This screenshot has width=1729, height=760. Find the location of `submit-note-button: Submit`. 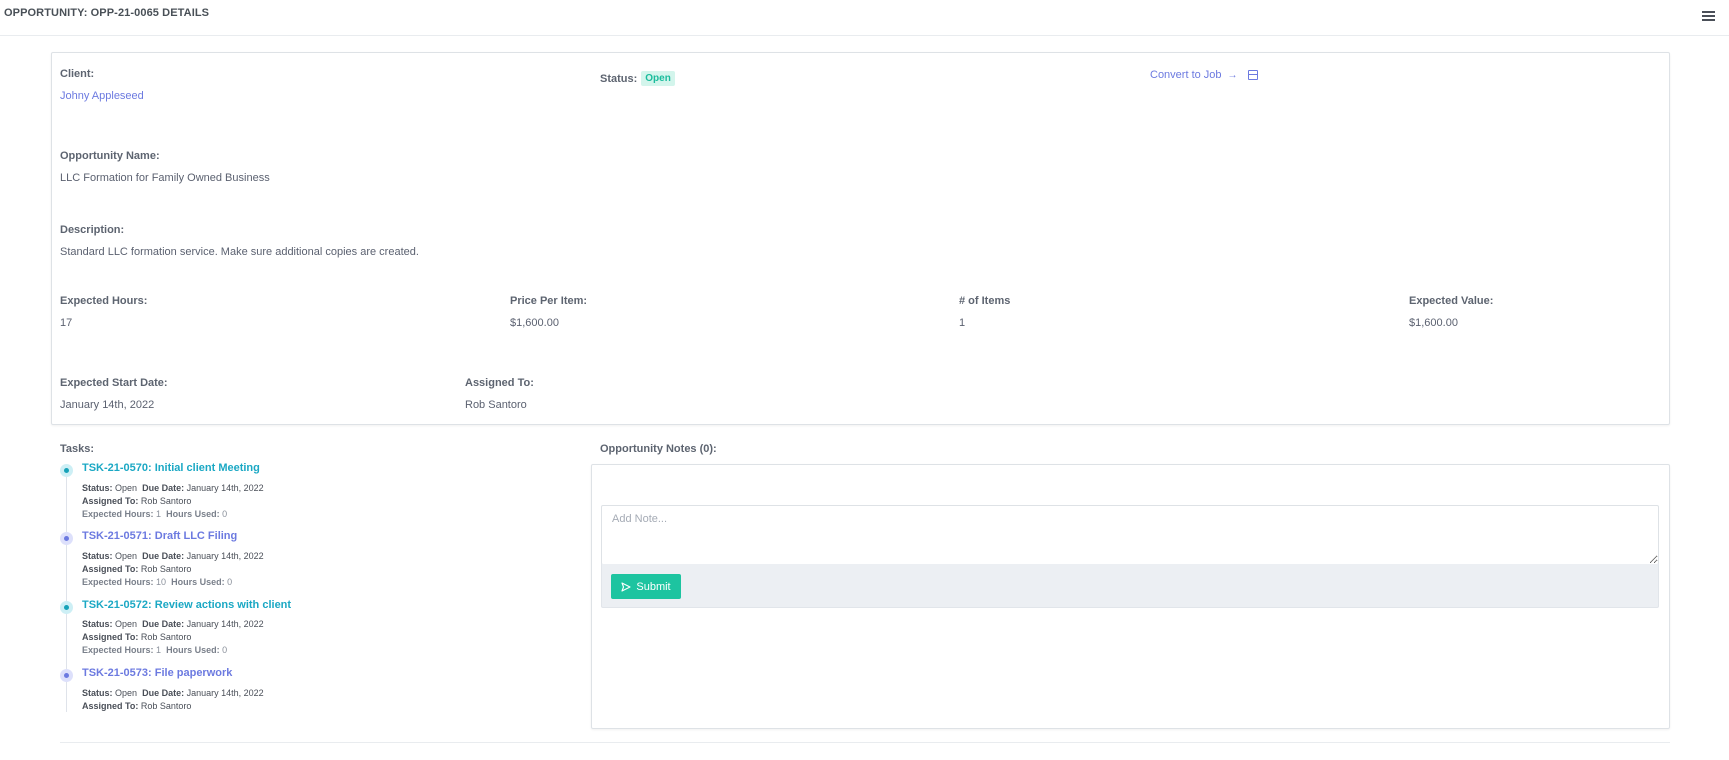

submit-note-button: Submit is located at coordinates (646, 586).